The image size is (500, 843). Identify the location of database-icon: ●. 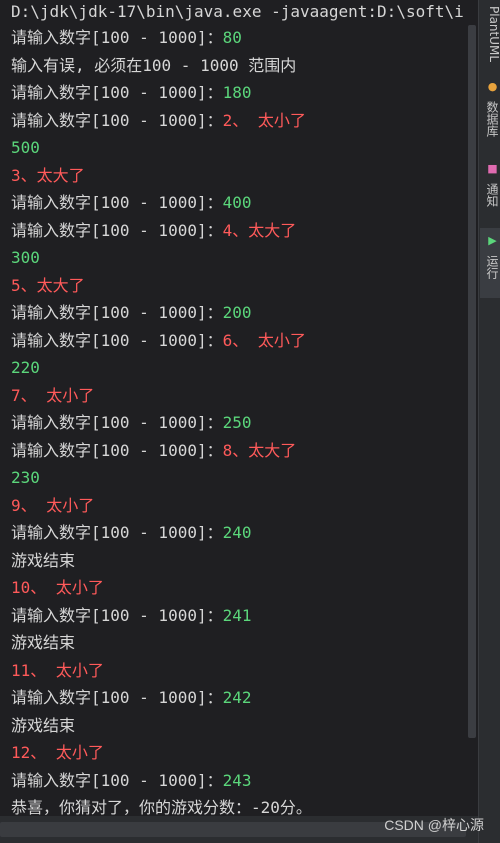
(492, 86).